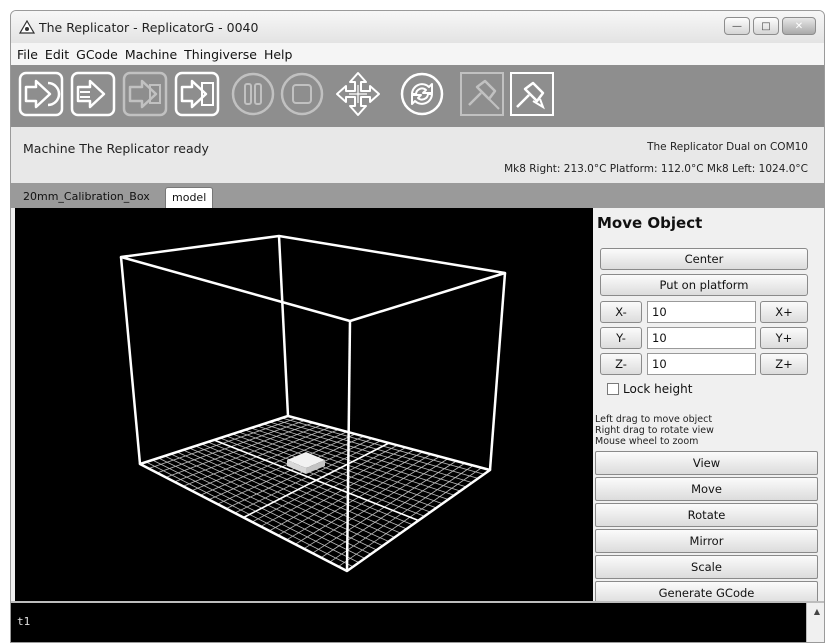 The image size is (829, 643). Describe the element at coordinates (417, 54) in the screenshot. I see `menu-bar: File Edit GCode Machine Thingiverse Help` at that location.